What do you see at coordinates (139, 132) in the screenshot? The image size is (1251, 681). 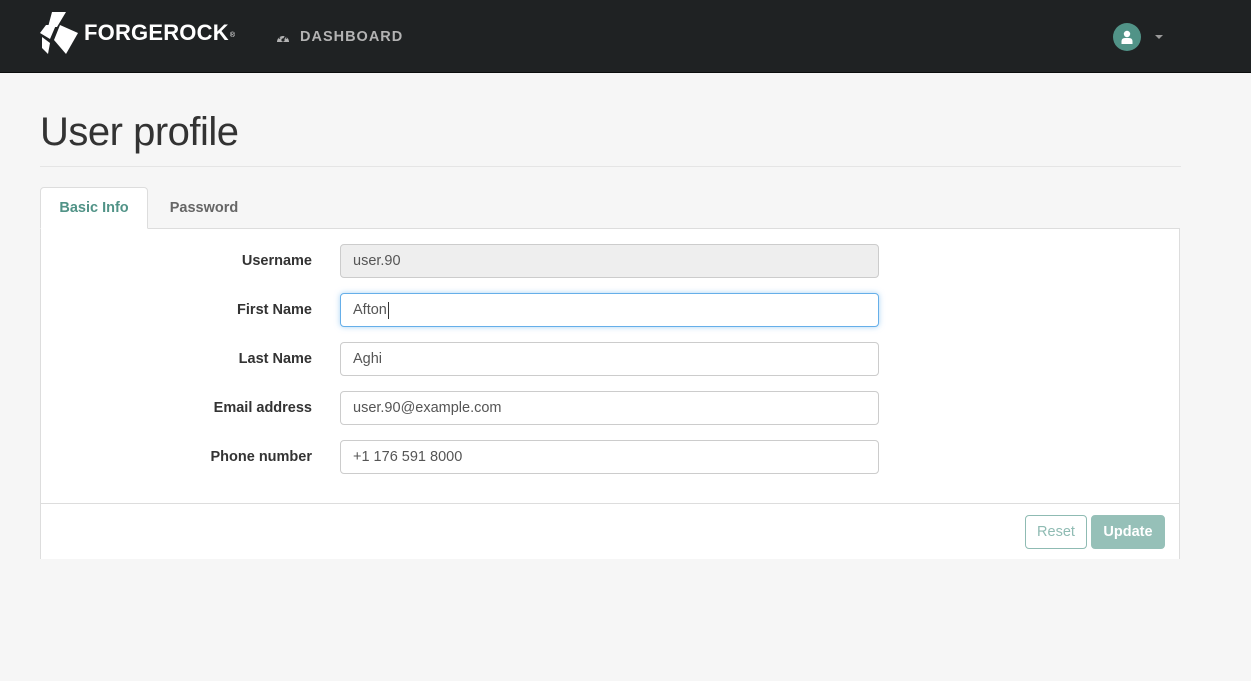 I see `page-title: User profile` at bounding box center [139, 132].